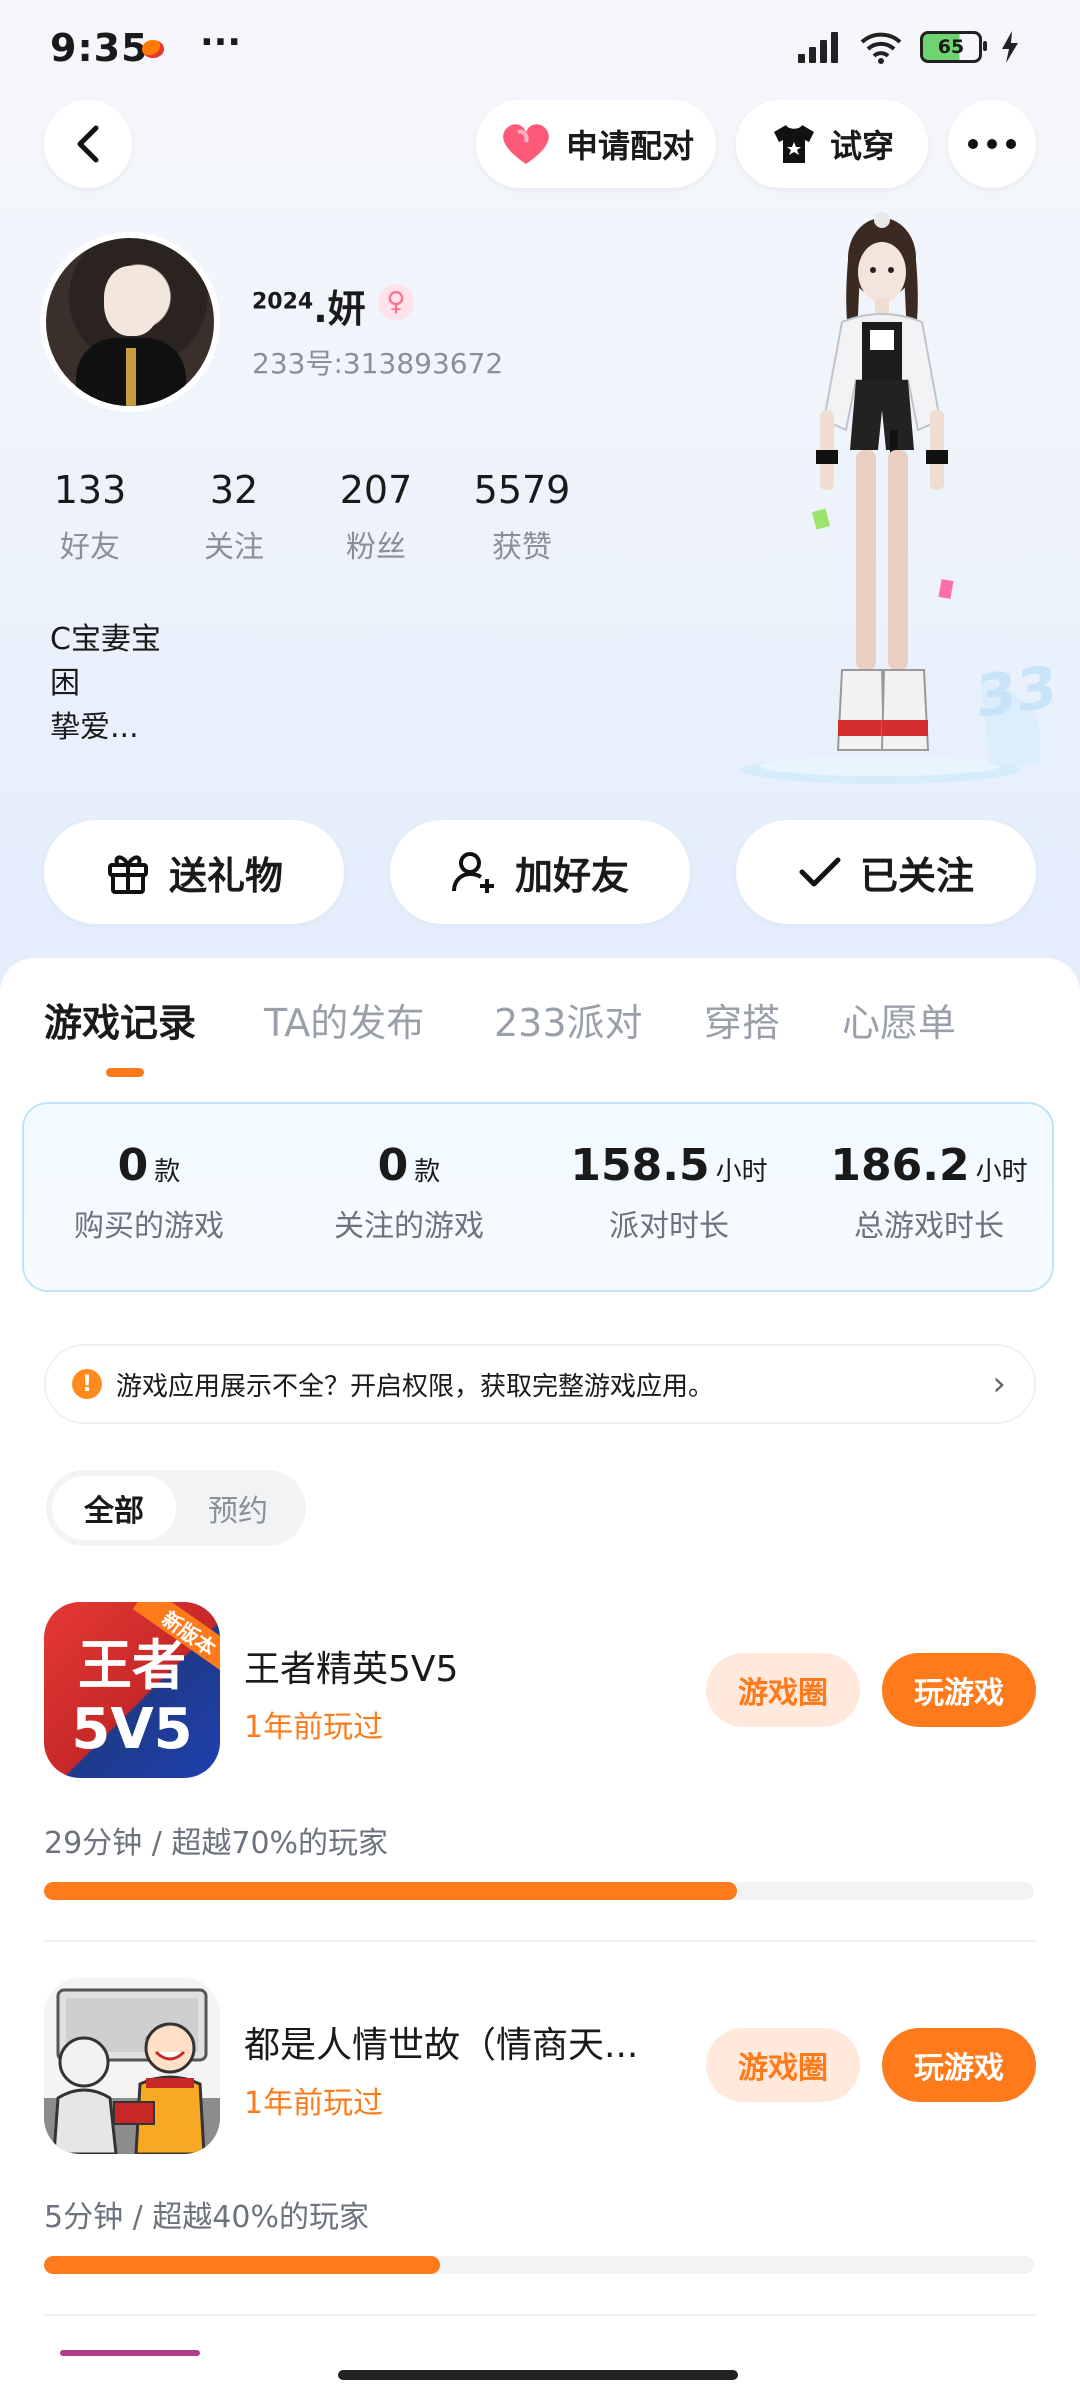 The height and width of the screenshot is (2400, 1080). I want to click on svg-text: 33, so click(1016, 695).